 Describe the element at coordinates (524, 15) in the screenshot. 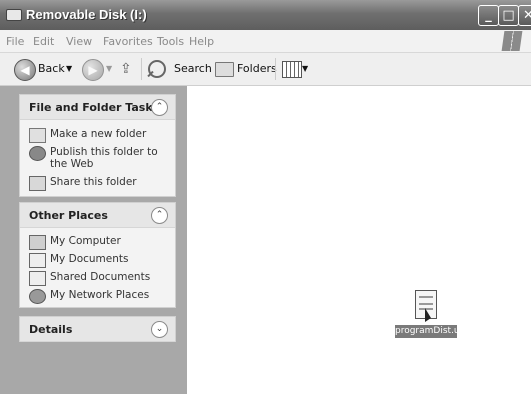

I see `close-button: ✕` at that location.